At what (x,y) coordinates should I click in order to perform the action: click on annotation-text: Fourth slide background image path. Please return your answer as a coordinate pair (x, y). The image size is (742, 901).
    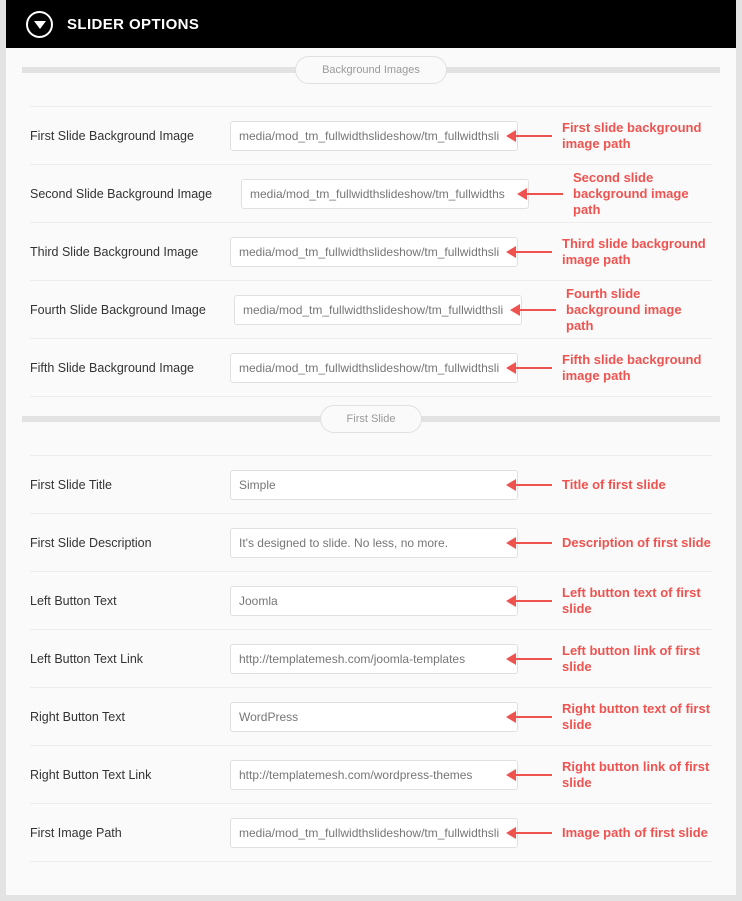
    Looking at the image, I should click on (624, 309).